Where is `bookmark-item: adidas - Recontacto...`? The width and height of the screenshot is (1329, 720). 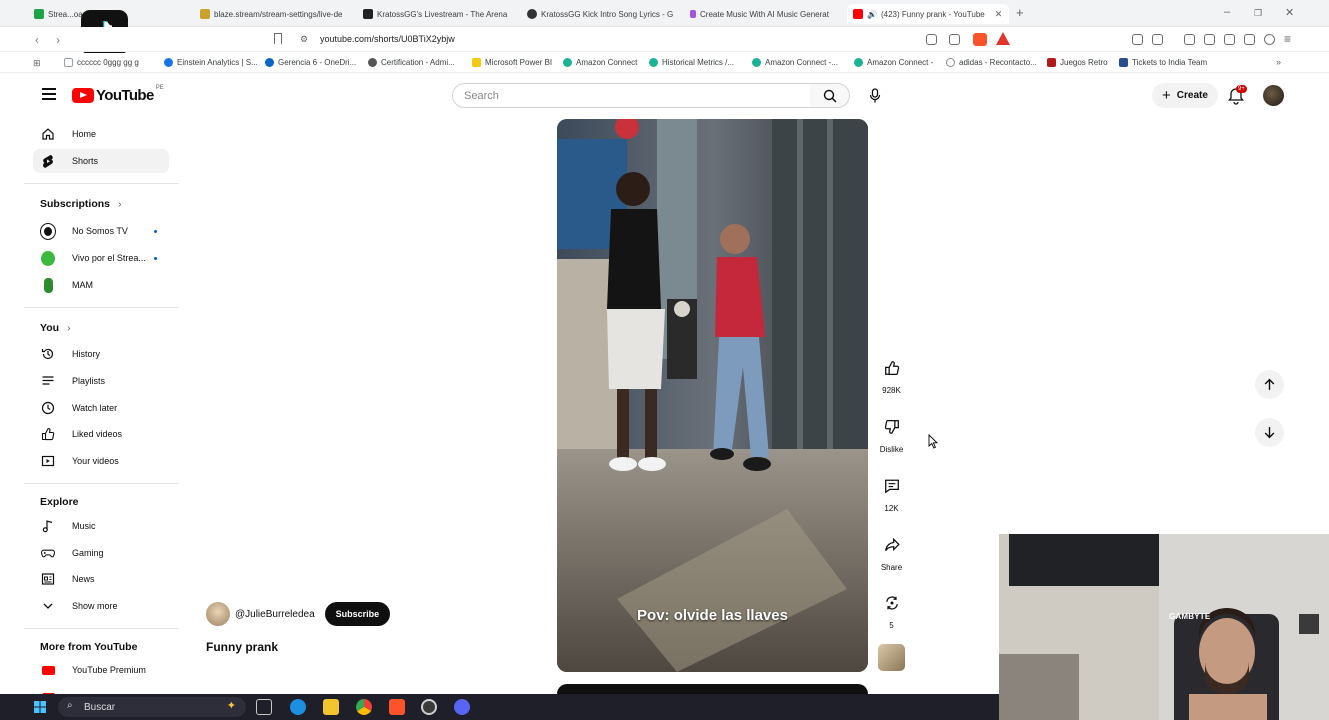 bookmark-item: adidas - Recontacto... is located at coordinates (991, 62).